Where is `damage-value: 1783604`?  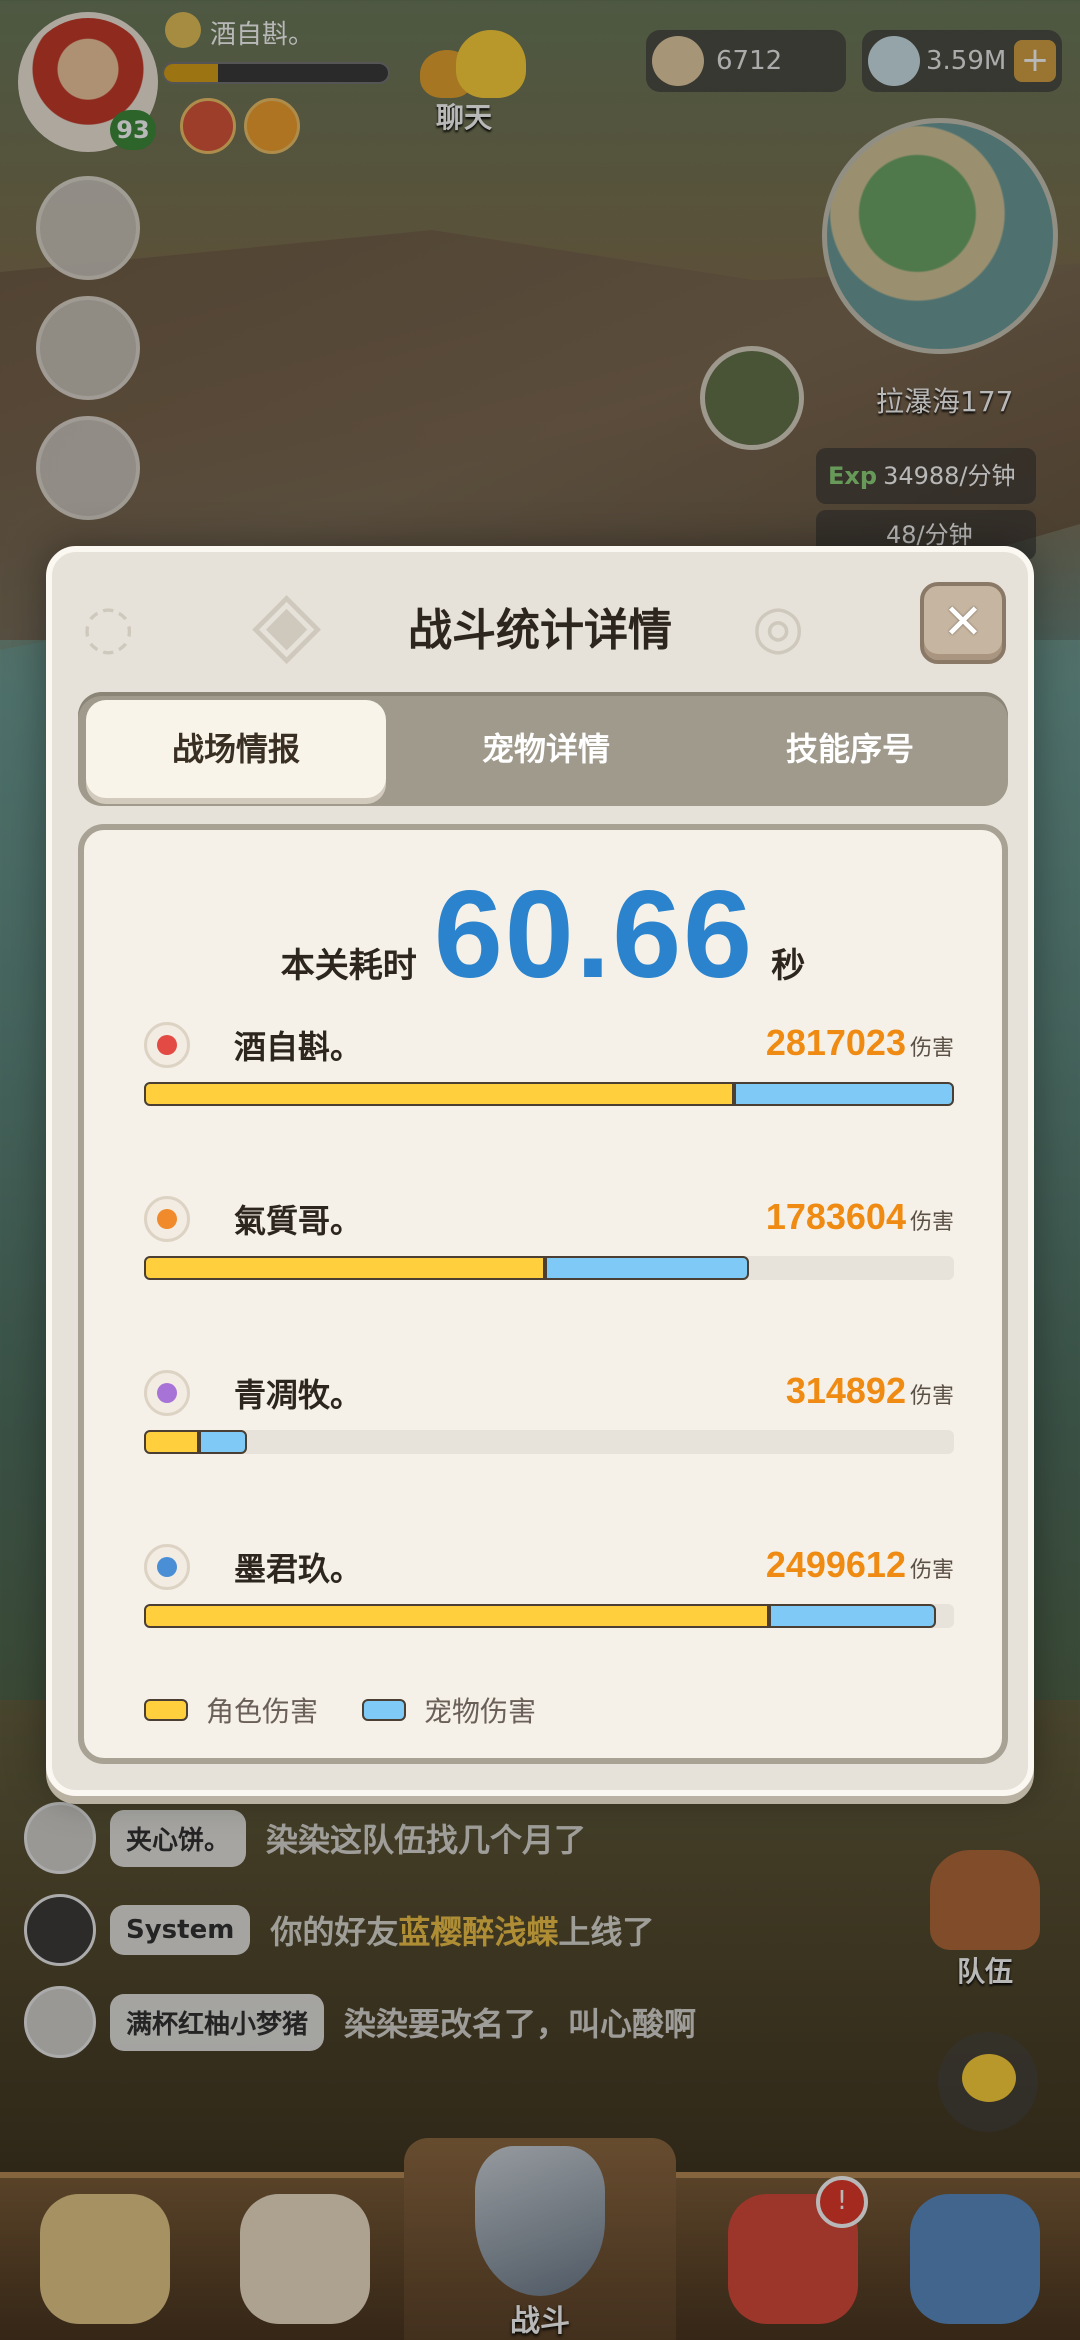
damage-value: 1783604 is located at coordinates (835, 1216).